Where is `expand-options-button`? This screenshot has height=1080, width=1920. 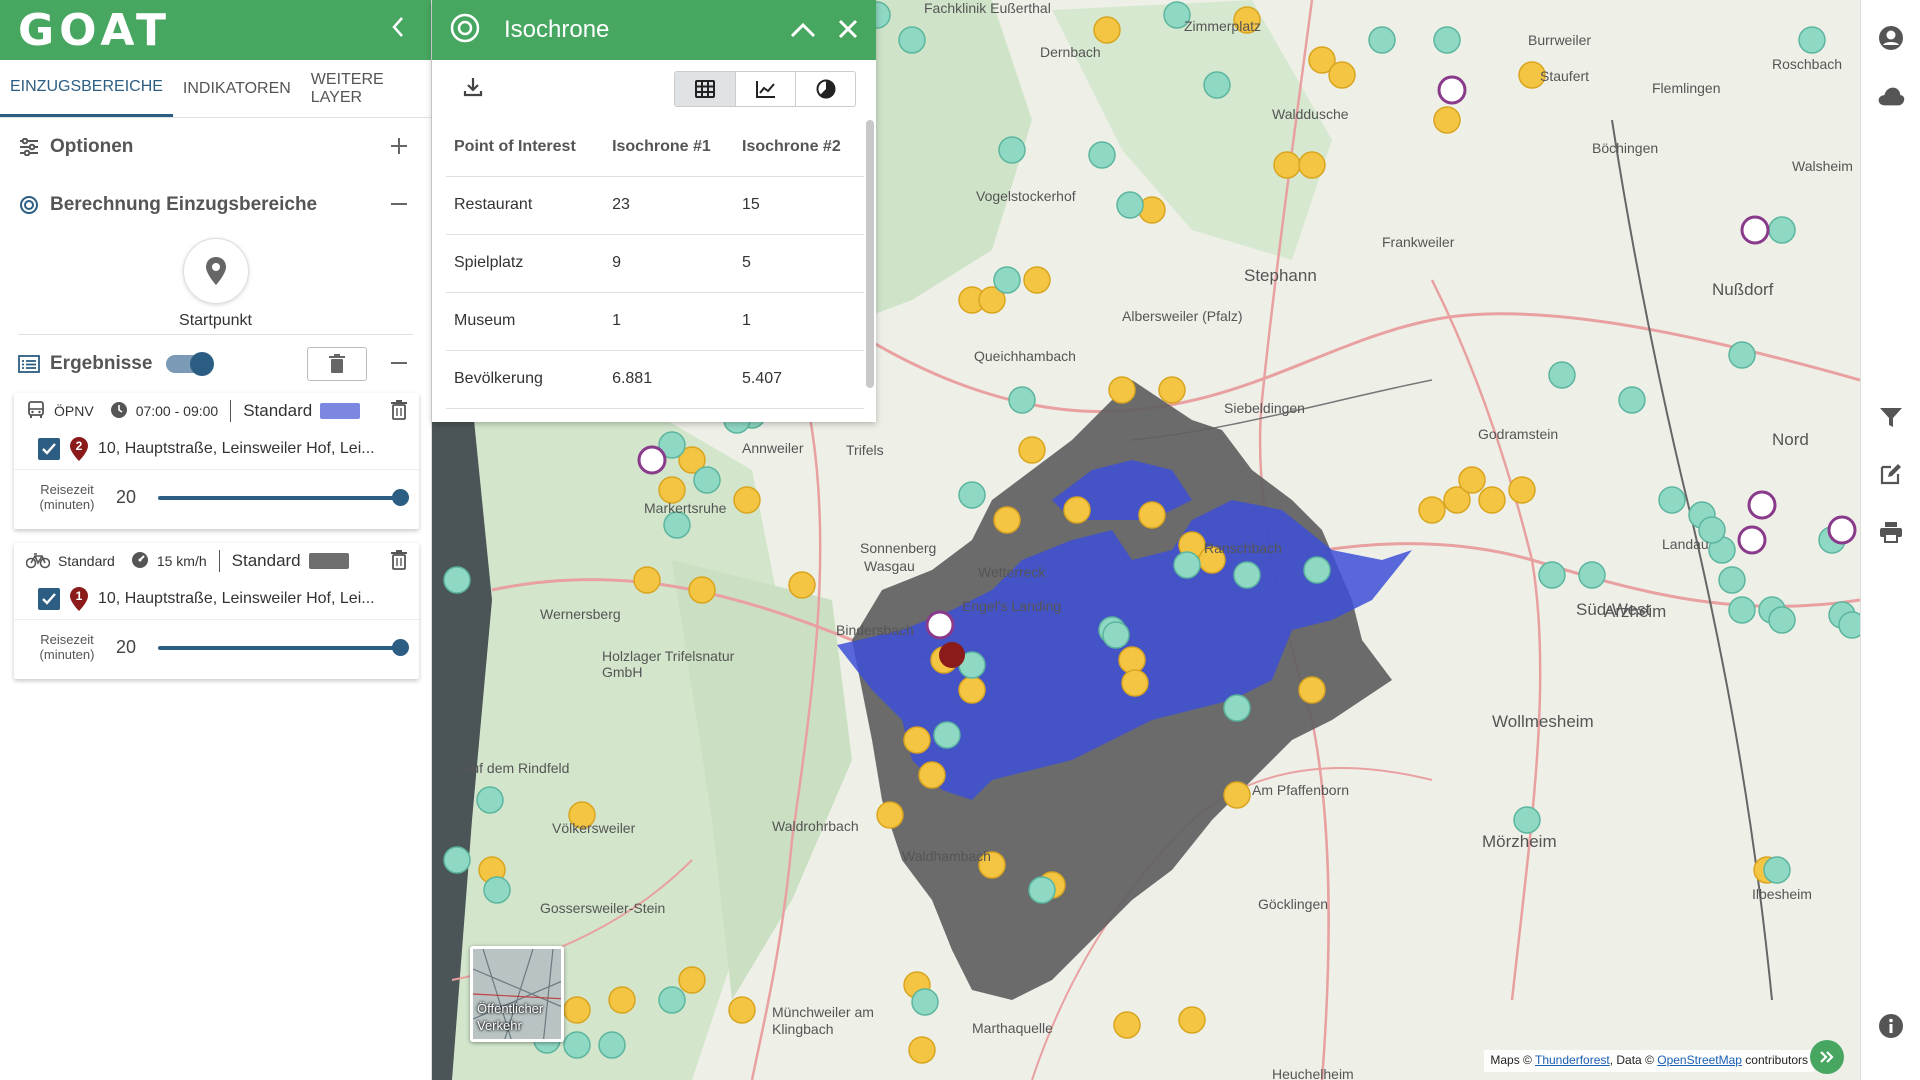 expand-options-button is located at coordinates (399, 147).